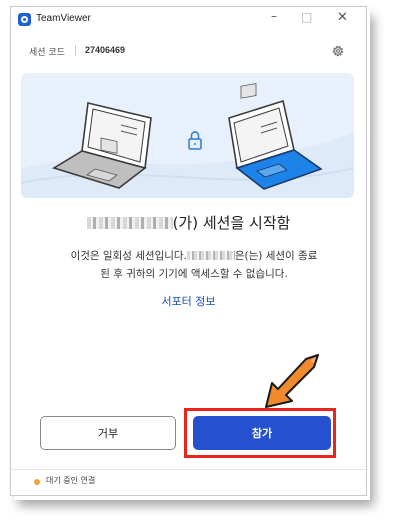 This screenshot has width=400, height=532. Describe the element at coordinates (274, 16) in the screenshot. I see `minimize-button: –` at that location.